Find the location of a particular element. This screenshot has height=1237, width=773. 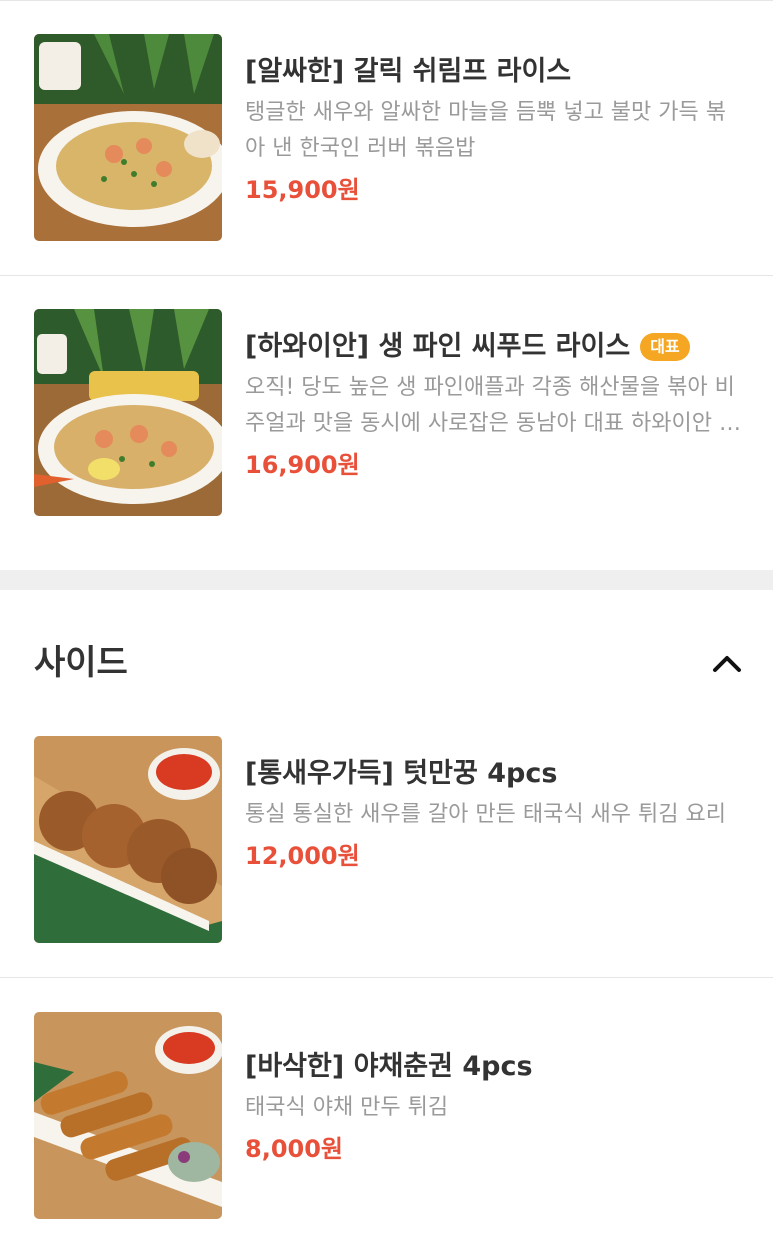

menu-item-price: 15,900원 is located at coordinates (302, 190).